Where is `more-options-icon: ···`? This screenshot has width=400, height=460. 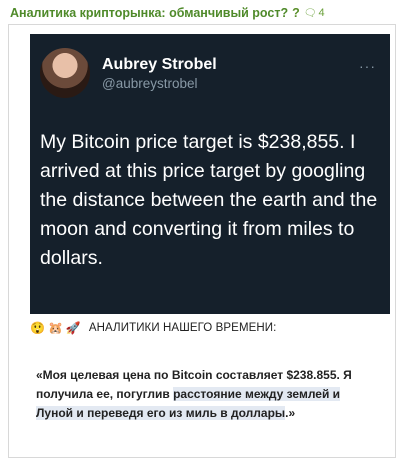
more-options-icon: ··· is located at coordinates (367, 66).